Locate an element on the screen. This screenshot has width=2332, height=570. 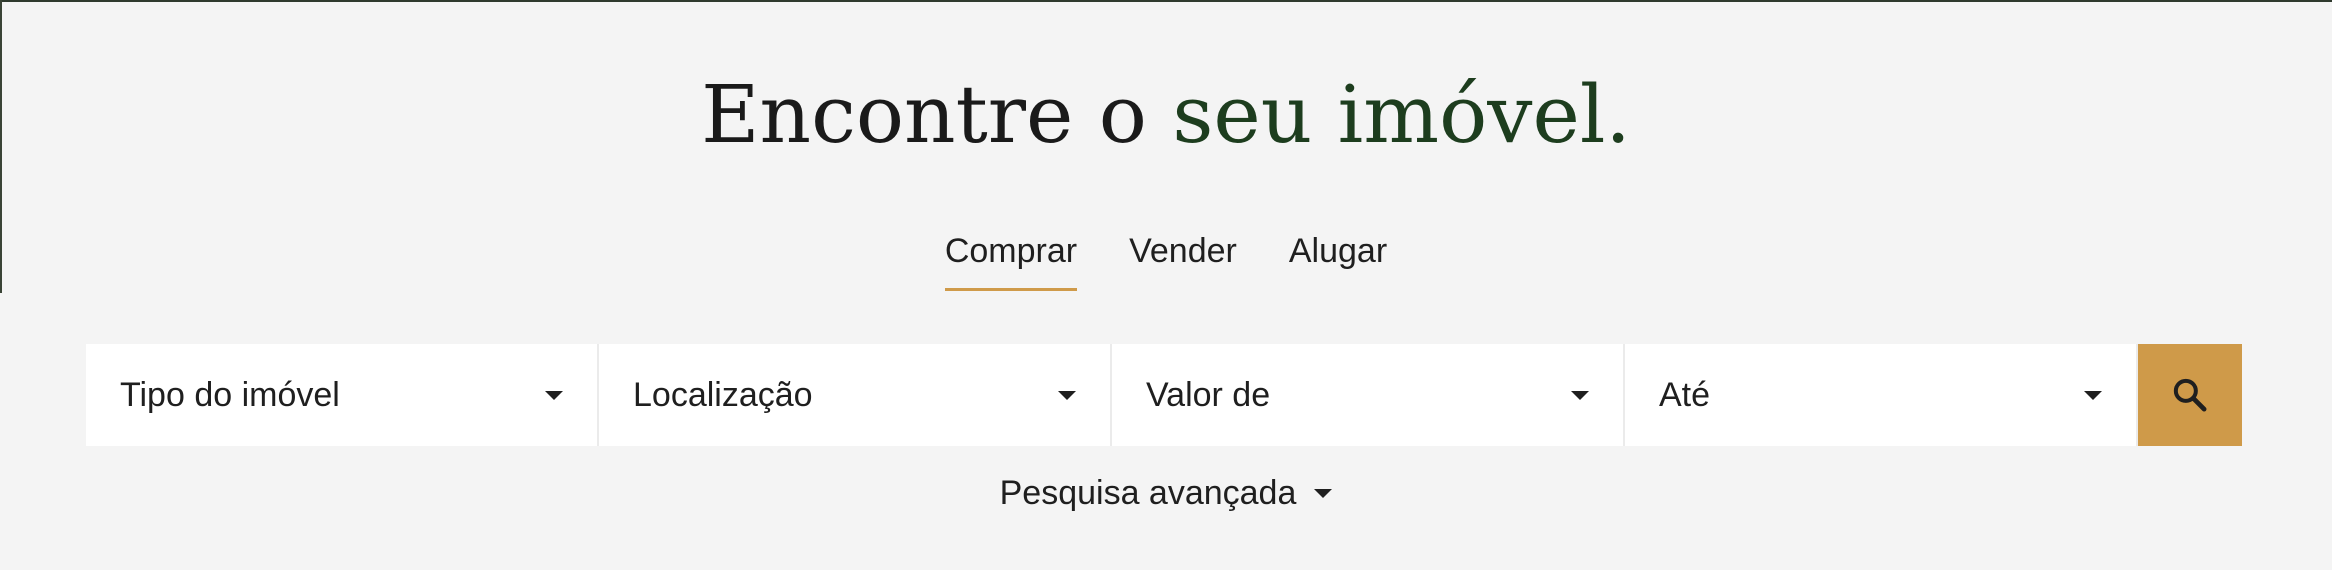
search-button is located at coordinates (2190, 395).